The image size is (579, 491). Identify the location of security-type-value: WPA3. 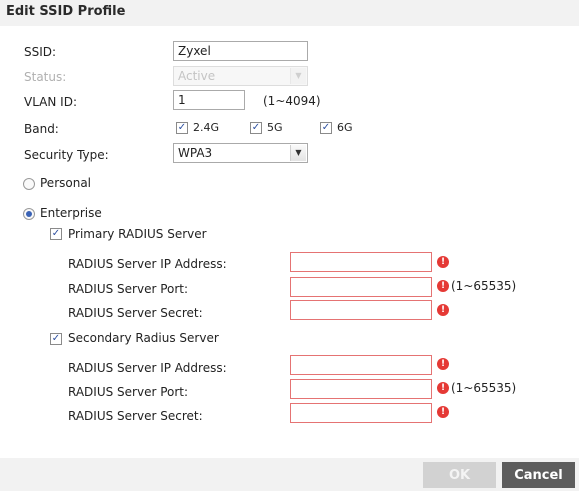
(195, 153).